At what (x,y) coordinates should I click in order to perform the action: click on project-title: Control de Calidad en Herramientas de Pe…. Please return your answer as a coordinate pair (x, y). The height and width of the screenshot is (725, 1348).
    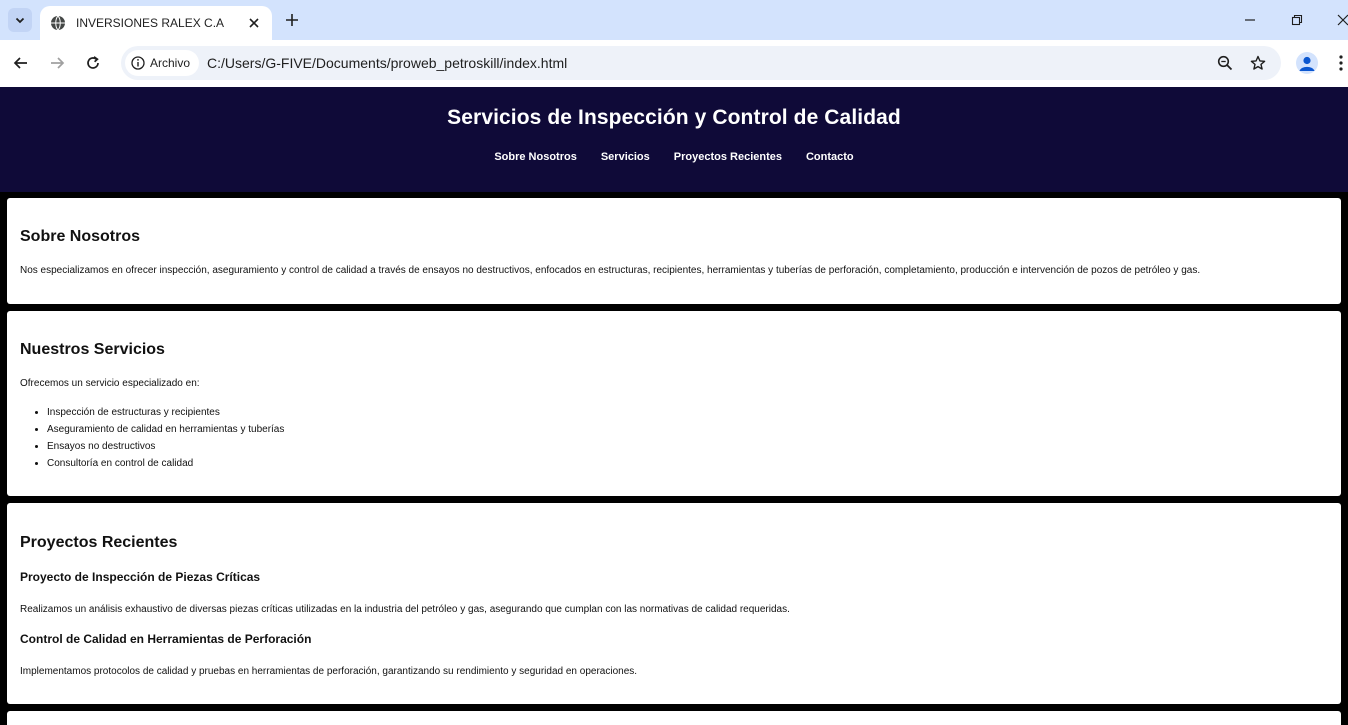
    Looking at the image, I should click on (166, 639).